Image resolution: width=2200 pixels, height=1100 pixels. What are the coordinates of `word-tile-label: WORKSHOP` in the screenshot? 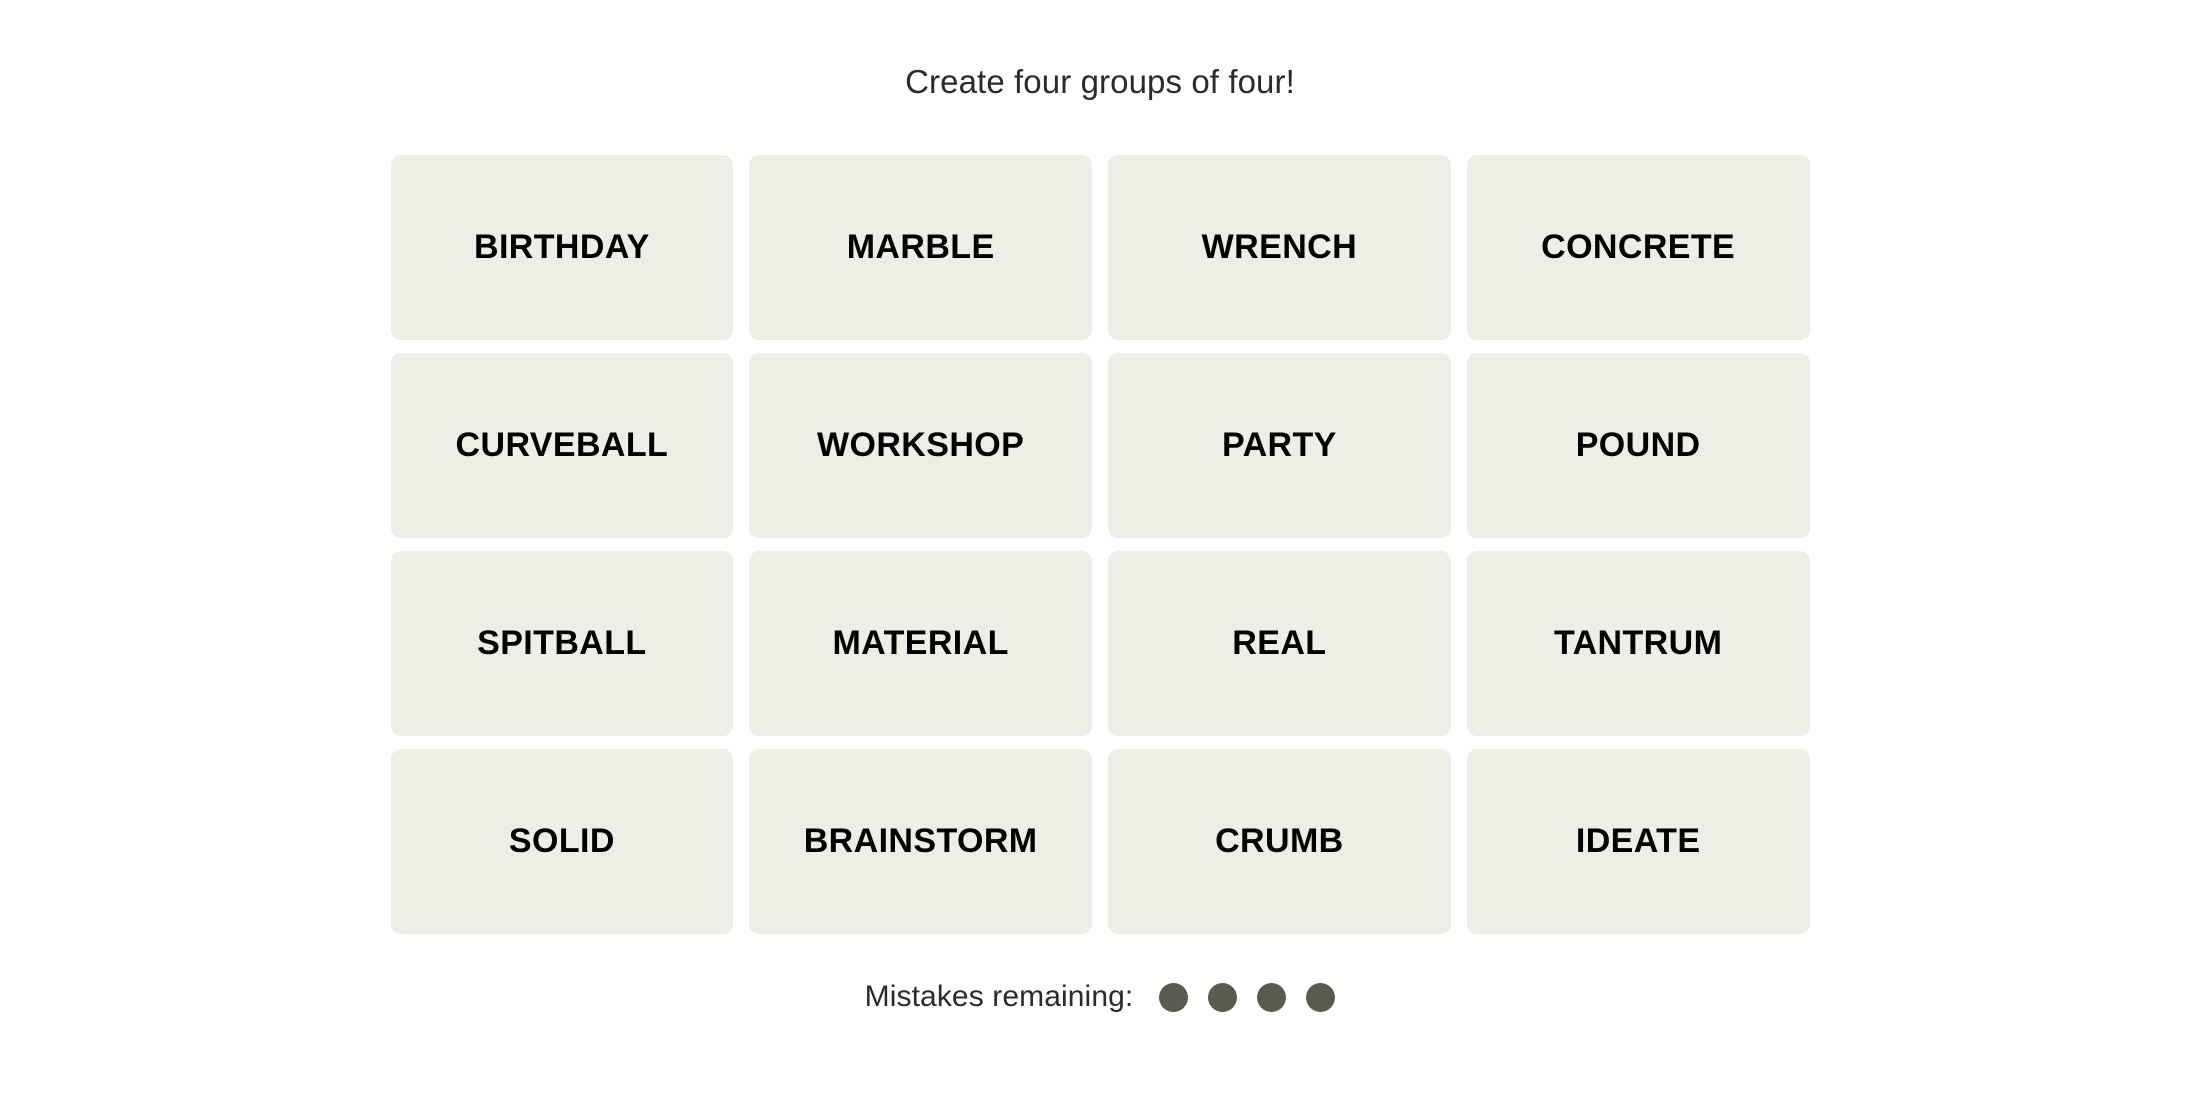 It's located at (921, 444).